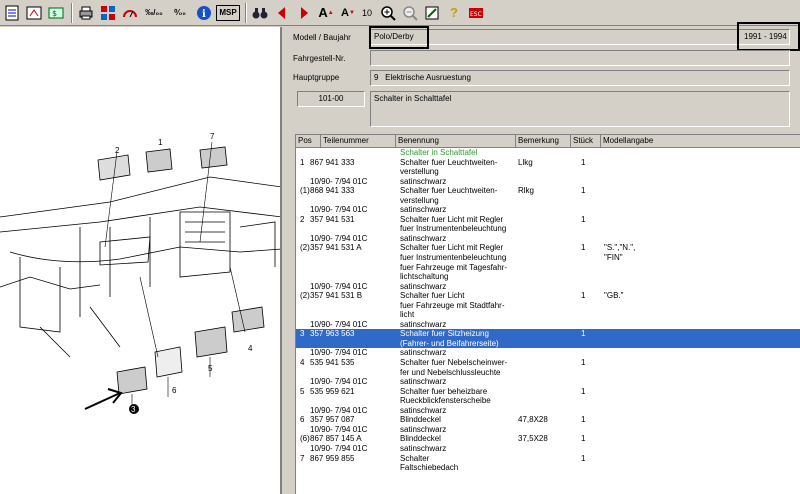 This screenshot has height=494, width=800. Describe the element at coordinates (420, 439) in the screenshot. I see `cell-description: Blinddeckel` at that location.